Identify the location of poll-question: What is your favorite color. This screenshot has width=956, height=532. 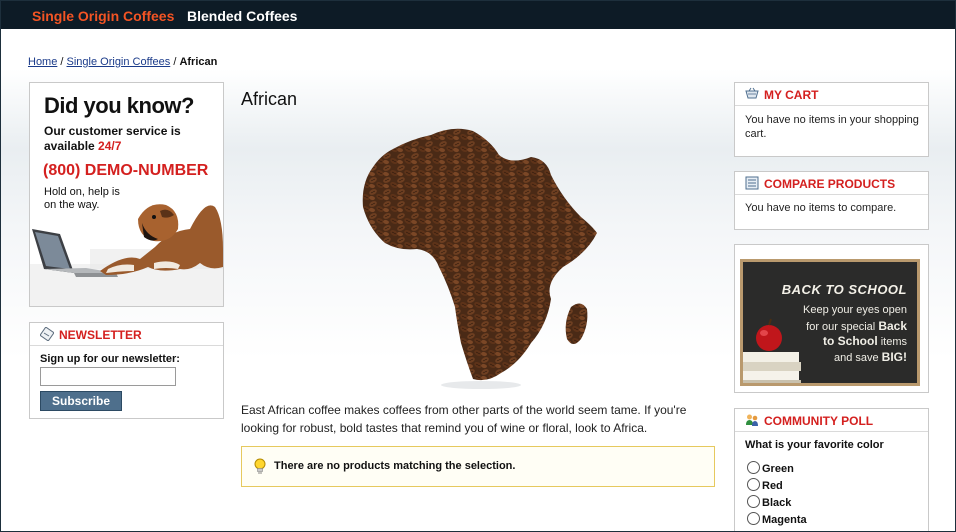
(814, 445).